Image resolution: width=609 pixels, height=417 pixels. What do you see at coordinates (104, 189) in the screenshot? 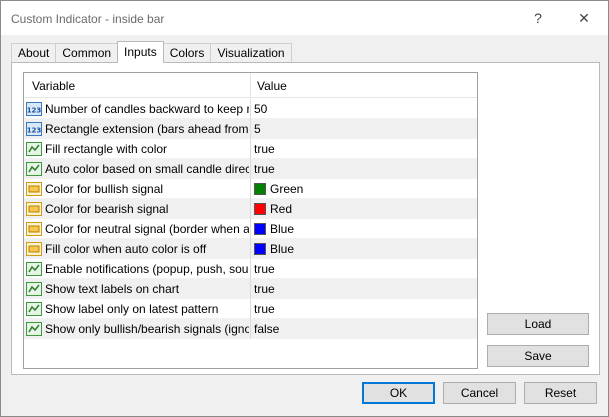
I see `variable-name: Color for bullish signal` at bounding box center [104, 189].